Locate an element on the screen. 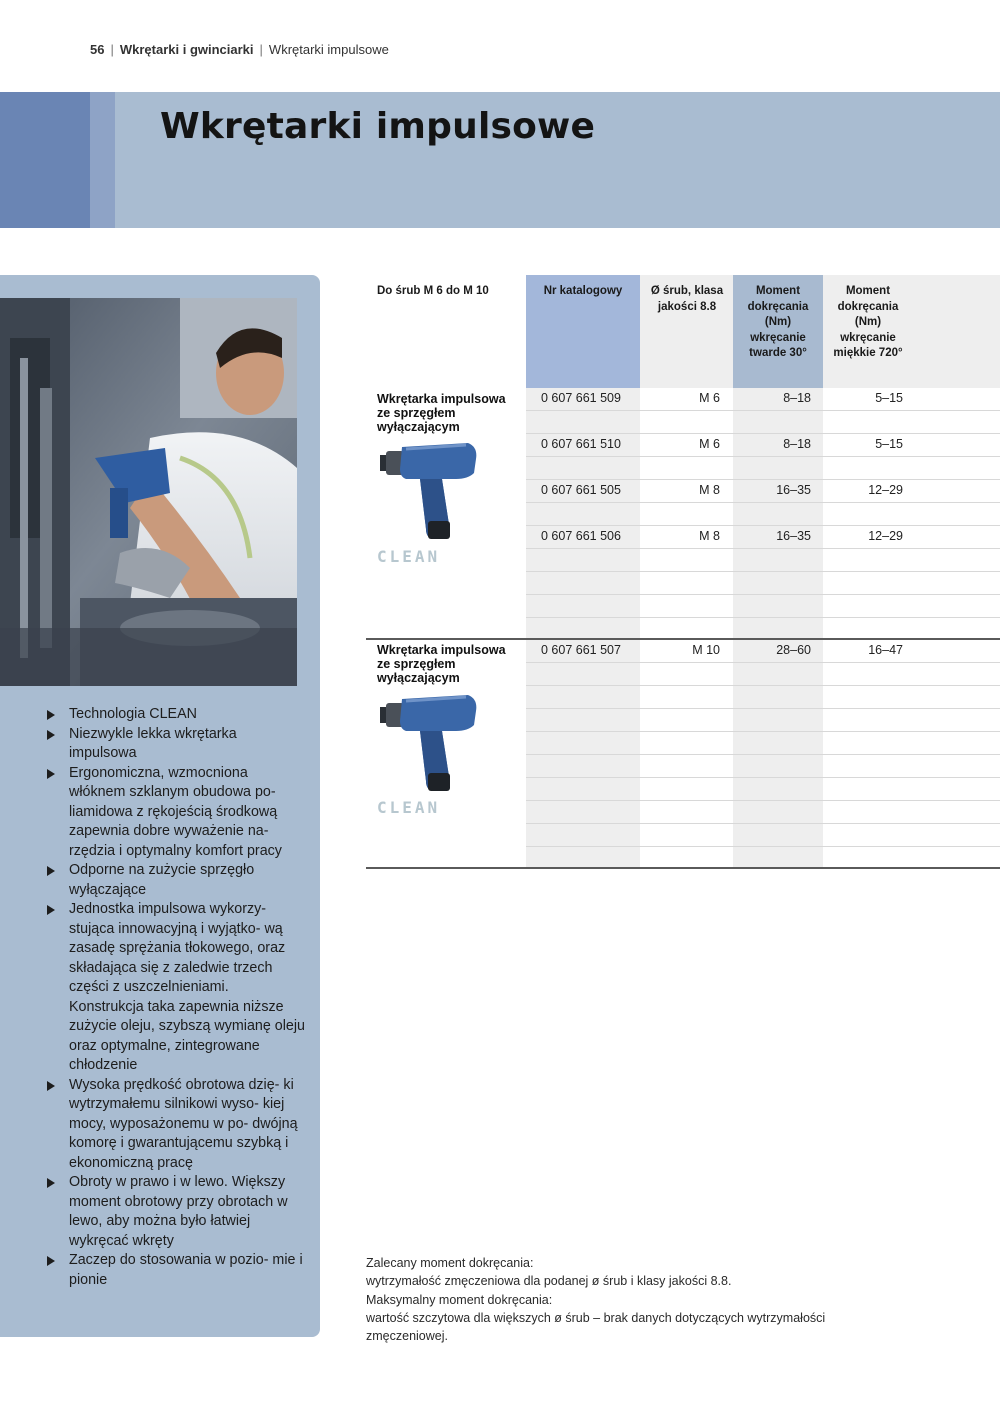 The image size is (1000, 1414). torque-soft: 16–47 is located at coordinates (885, 650).